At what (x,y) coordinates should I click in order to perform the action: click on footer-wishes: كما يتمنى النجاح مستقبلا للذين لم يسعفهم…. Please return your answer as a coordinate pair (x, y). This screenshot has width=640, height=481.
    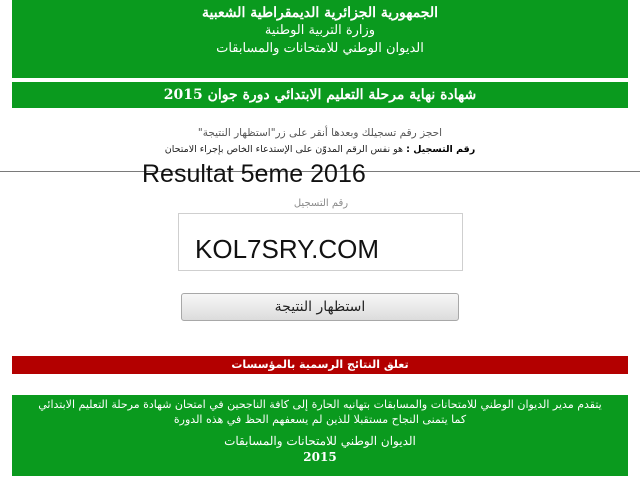
    Looking at the image, I should click on (320, 419).